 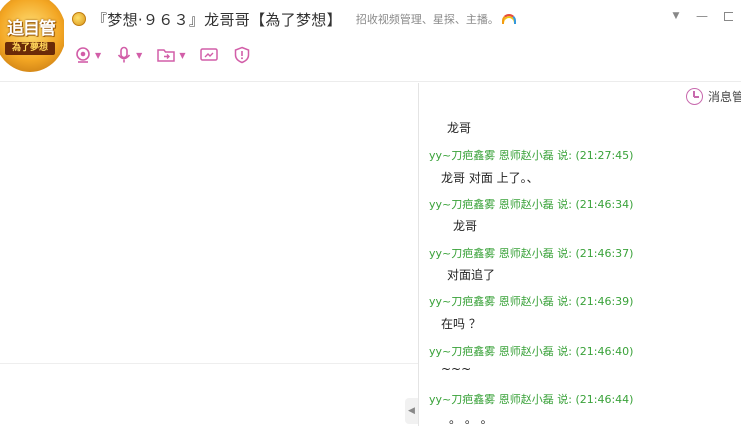 I want to click on message-time: (21:46:44), so click(x=604, y=399).